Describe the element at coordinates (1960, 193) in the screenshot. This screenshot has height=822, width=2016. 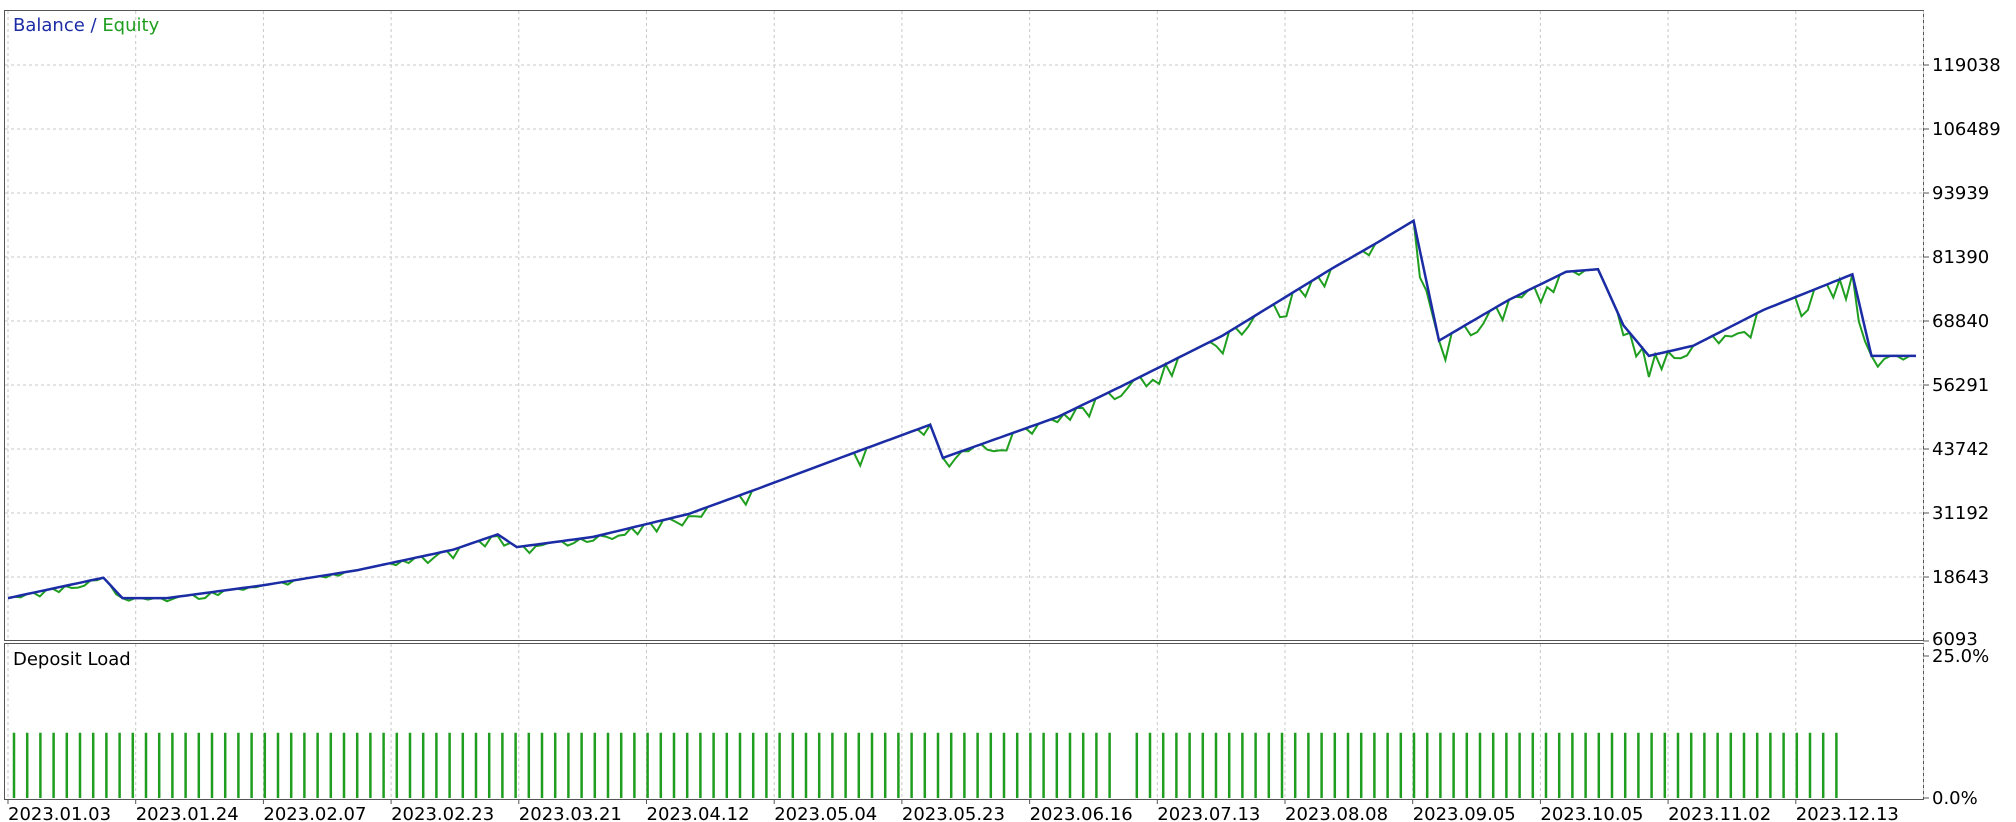
I see `y-tick-label: 93939` at that location.